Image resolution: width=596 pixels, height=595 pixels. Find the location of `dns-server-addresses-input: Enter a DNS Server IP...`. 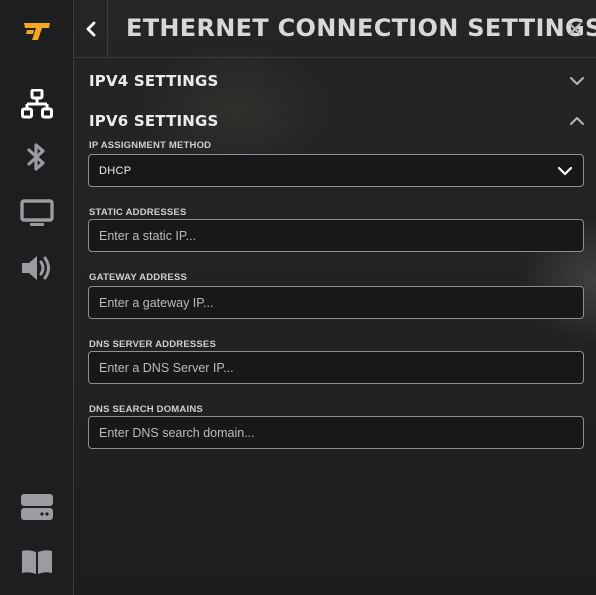

dns-server-addresses-input: Enter a DNS Server IP... is located at coordinates (336, 367).